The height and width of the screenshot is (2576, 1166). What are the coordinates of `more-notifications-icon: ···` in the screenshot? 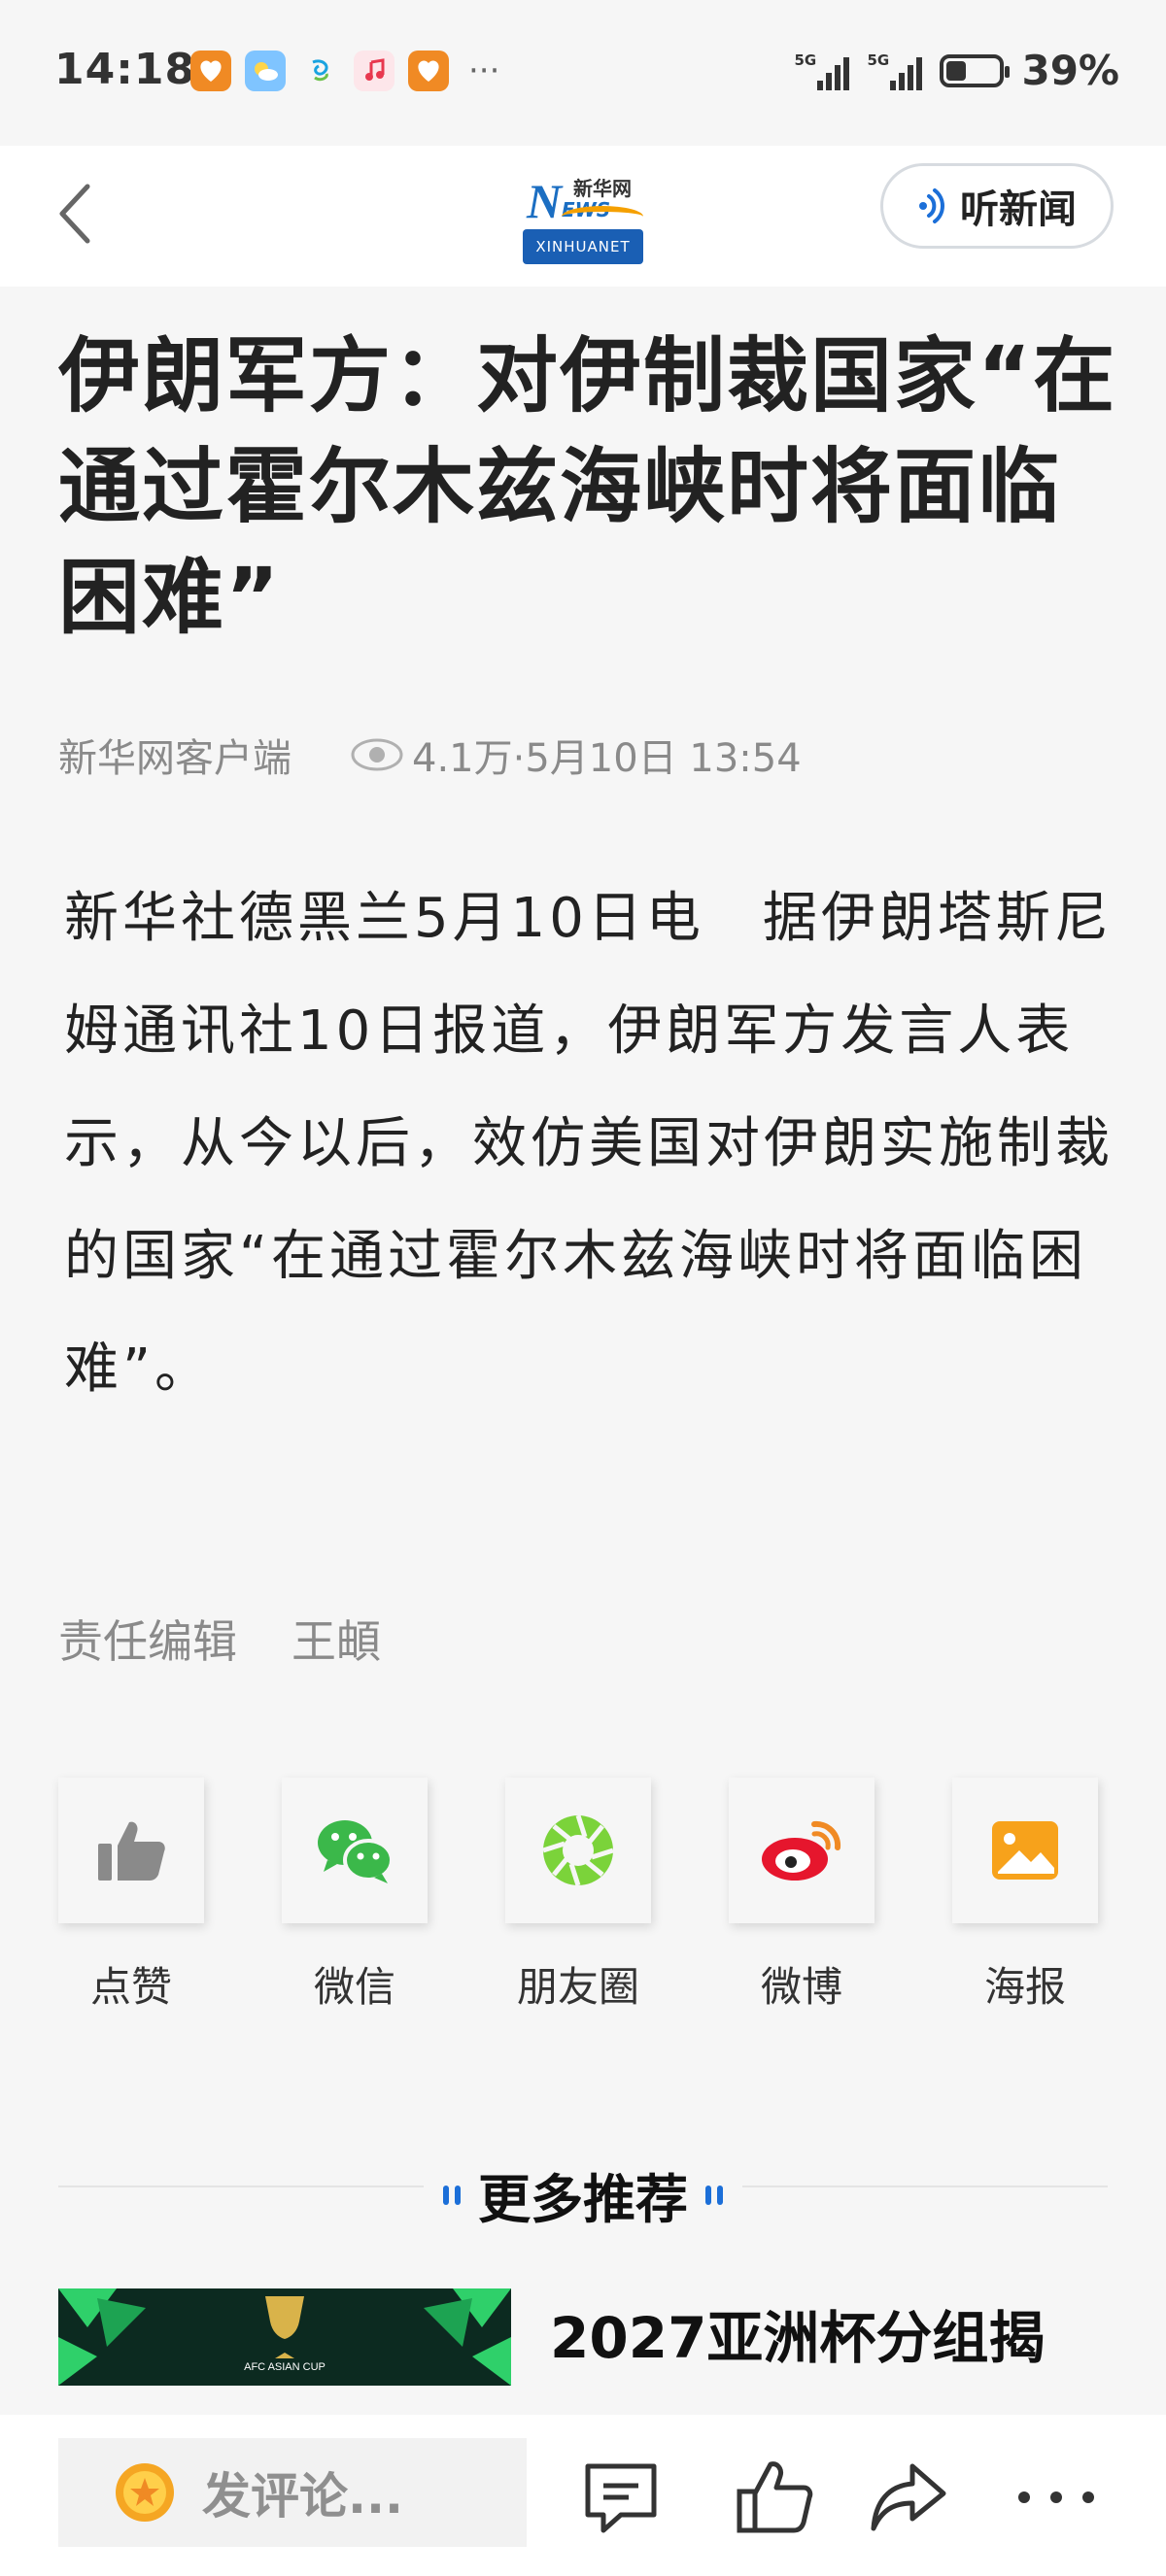 It's located at (484, 70).